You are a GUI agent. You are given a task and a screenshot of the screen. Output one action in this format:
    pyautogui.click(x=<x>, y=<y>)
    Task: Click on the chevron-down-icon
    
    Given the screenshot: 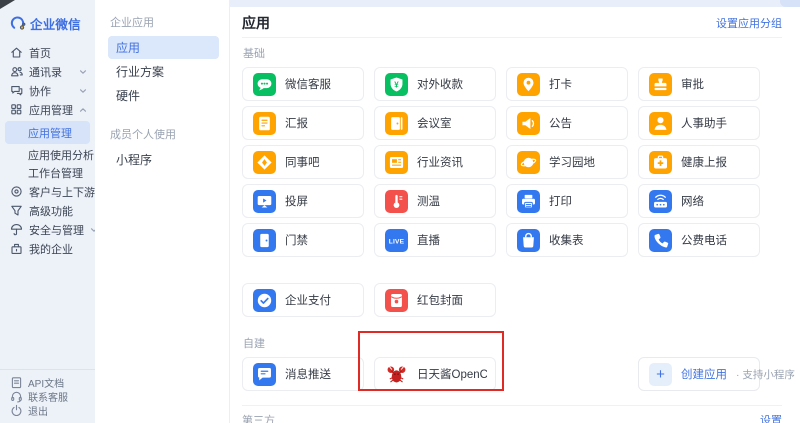 What is the action you would take?
    pyautogui.click(x=83, y=91)
    